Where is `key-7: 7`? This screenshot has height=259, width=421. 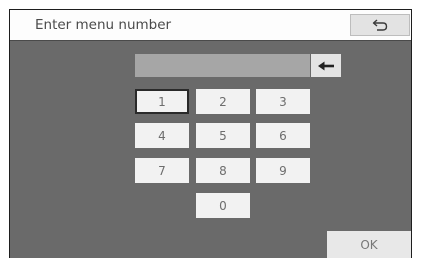 key-7: 7 is located at coordinates (162, 170).